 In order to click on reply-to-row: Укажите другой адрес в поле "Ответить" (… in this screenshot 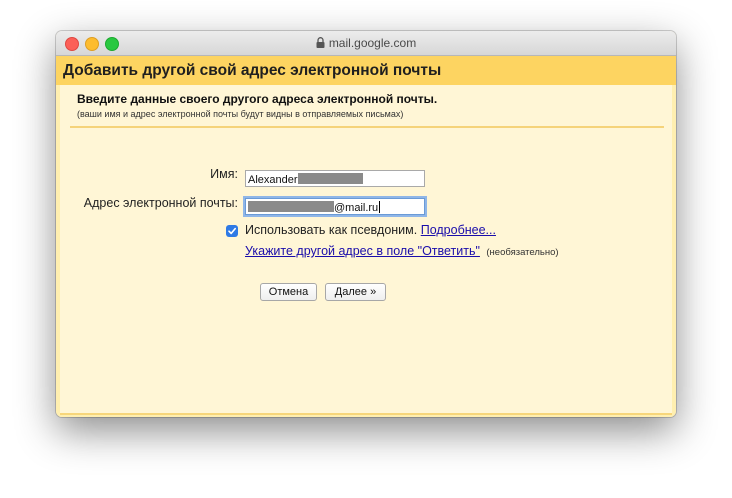, I will do `click(402, 251)`.